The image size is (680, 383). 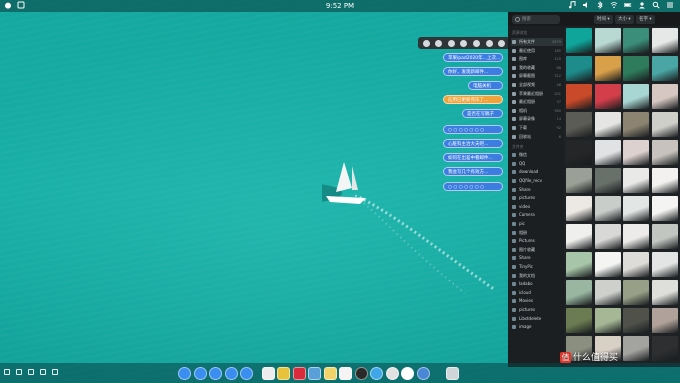 I want to click on sidebar-folder-item: Libstdelete, so click(x=537, y=319).